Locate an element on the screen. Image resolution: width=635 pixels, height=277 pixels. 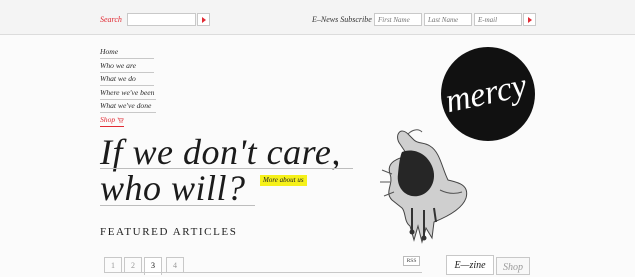
enews-subscribe-label: E–News Subscribe is located at coordinates (342, 19).